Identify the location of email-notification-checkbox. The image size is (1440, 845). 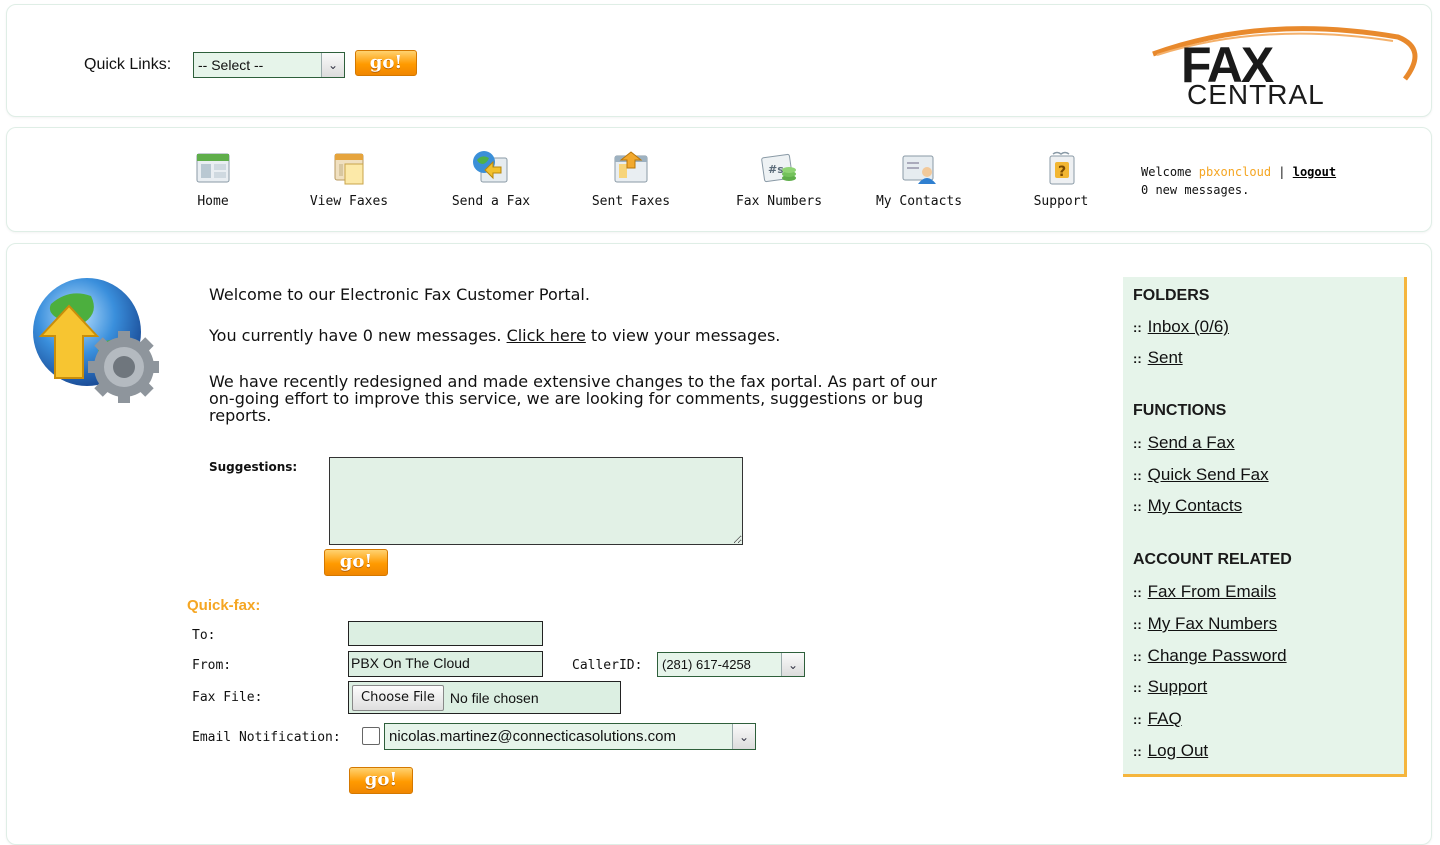
(371, 736).